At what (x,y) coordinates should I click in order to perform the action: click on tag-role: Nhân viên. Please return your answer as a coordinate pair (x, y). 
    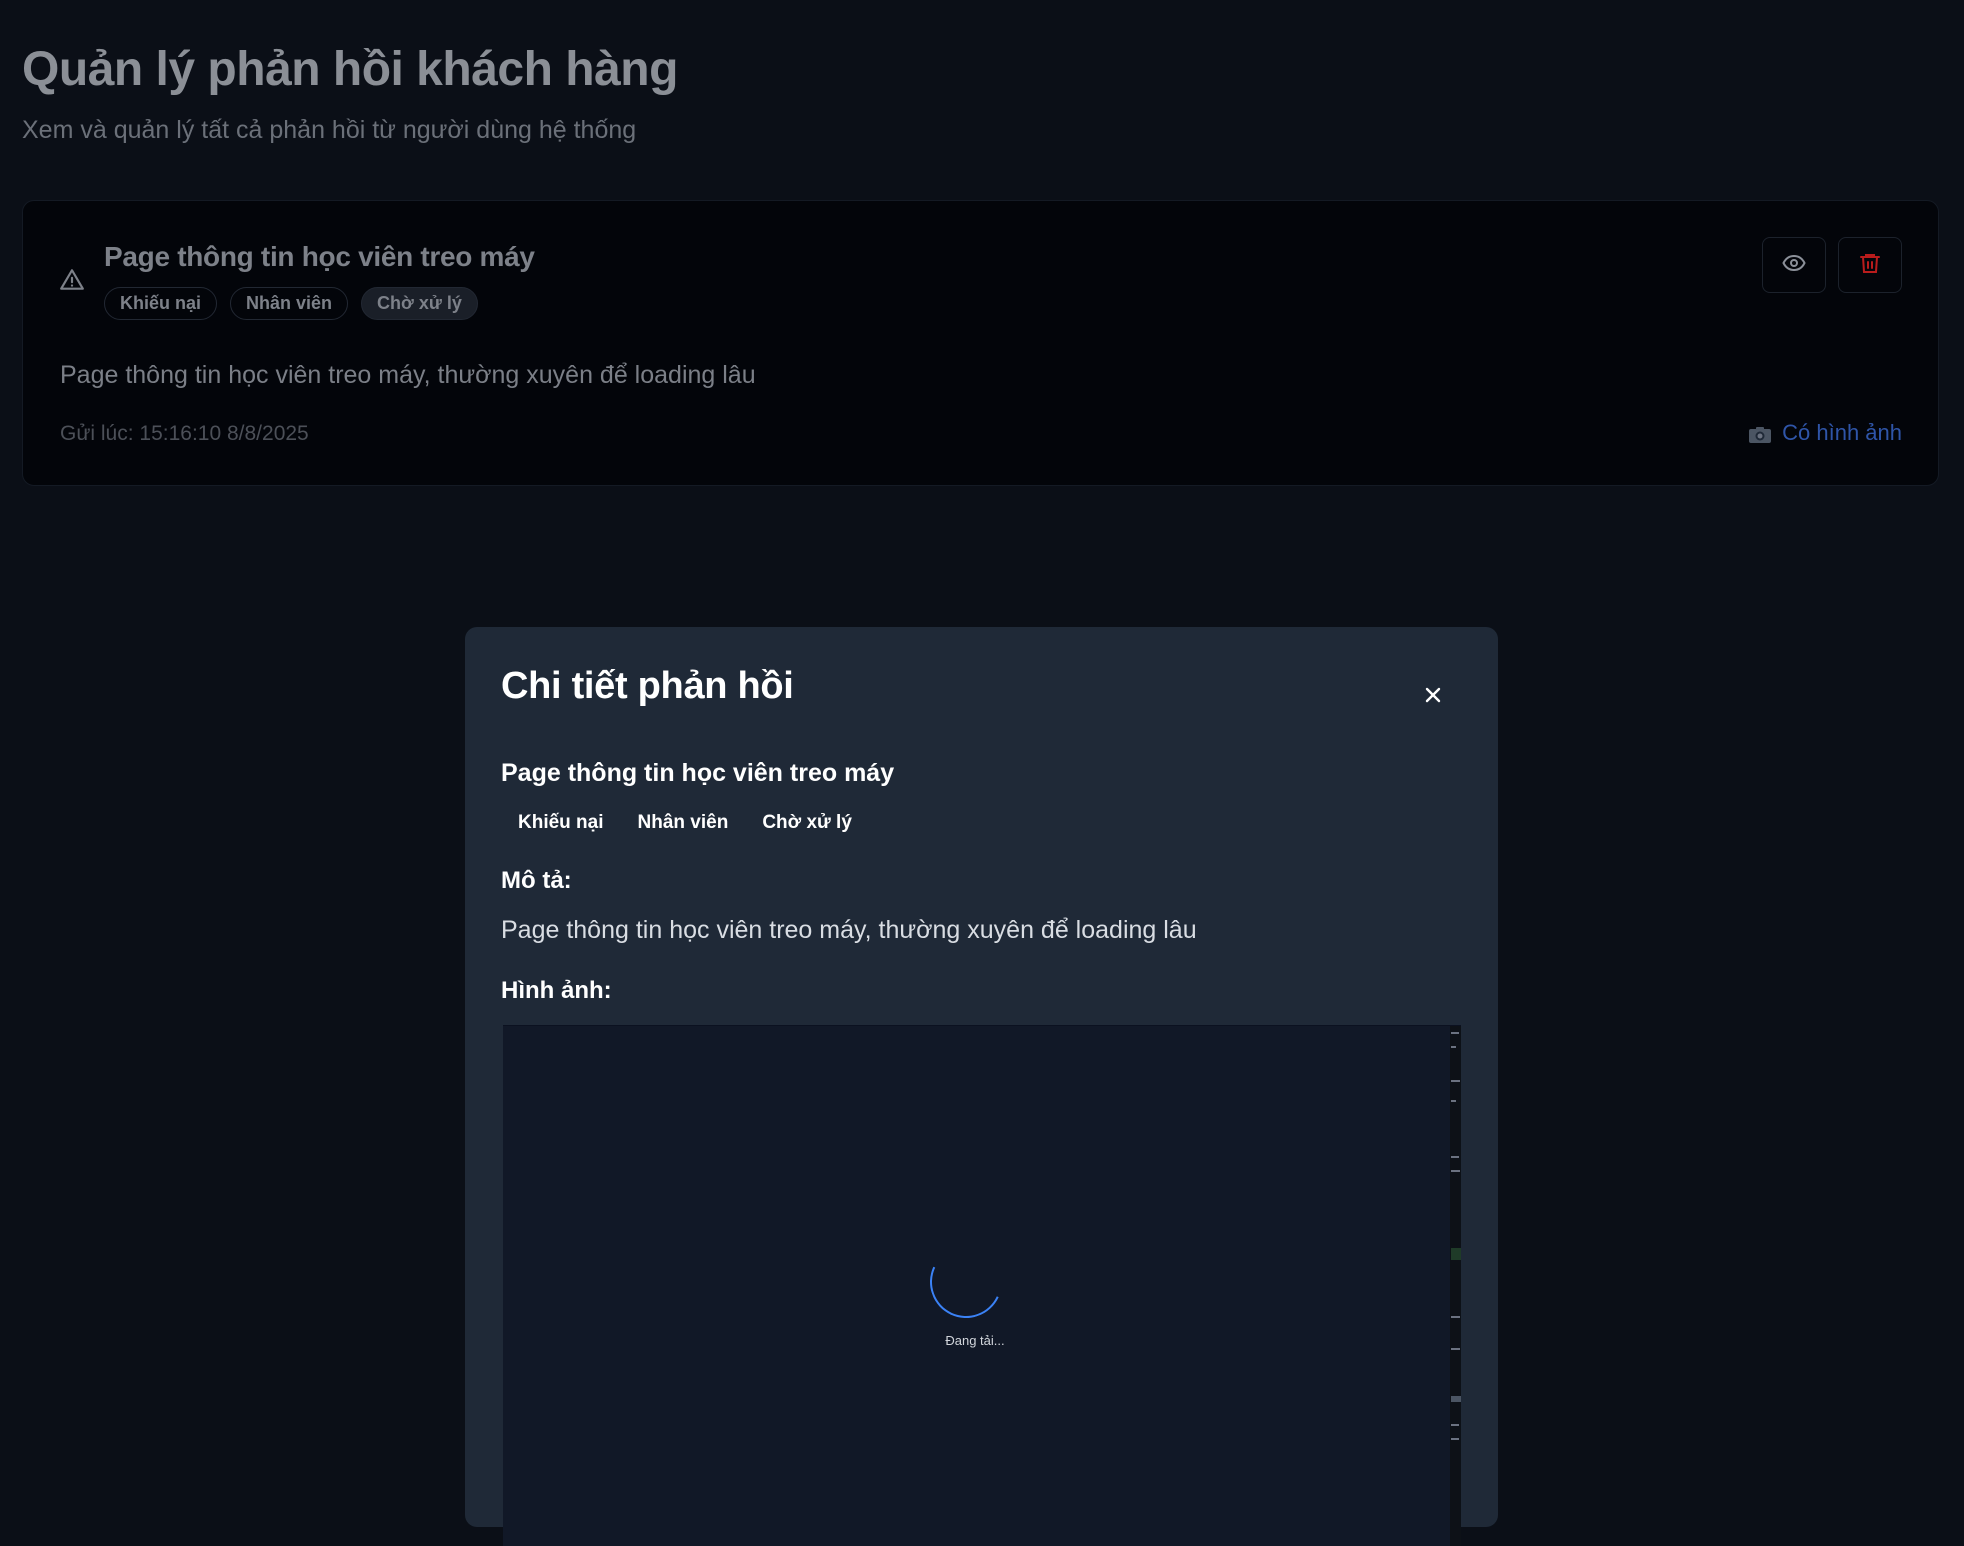
    Looking at the image, I should click on (289, 303).